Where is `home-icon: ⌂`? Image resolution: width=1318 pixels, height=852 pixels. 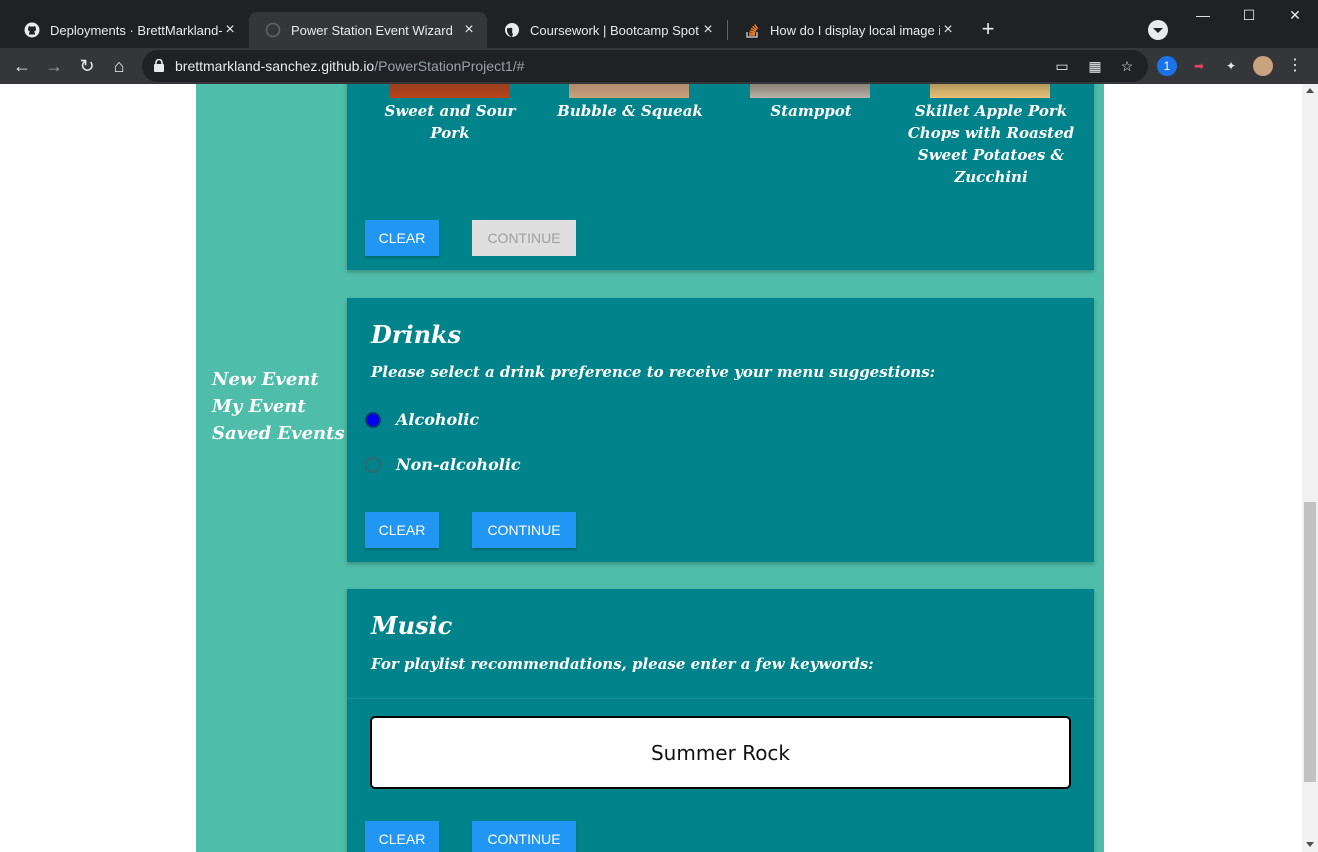
home-icon: ⌂ is located at coordinates (119, 66).